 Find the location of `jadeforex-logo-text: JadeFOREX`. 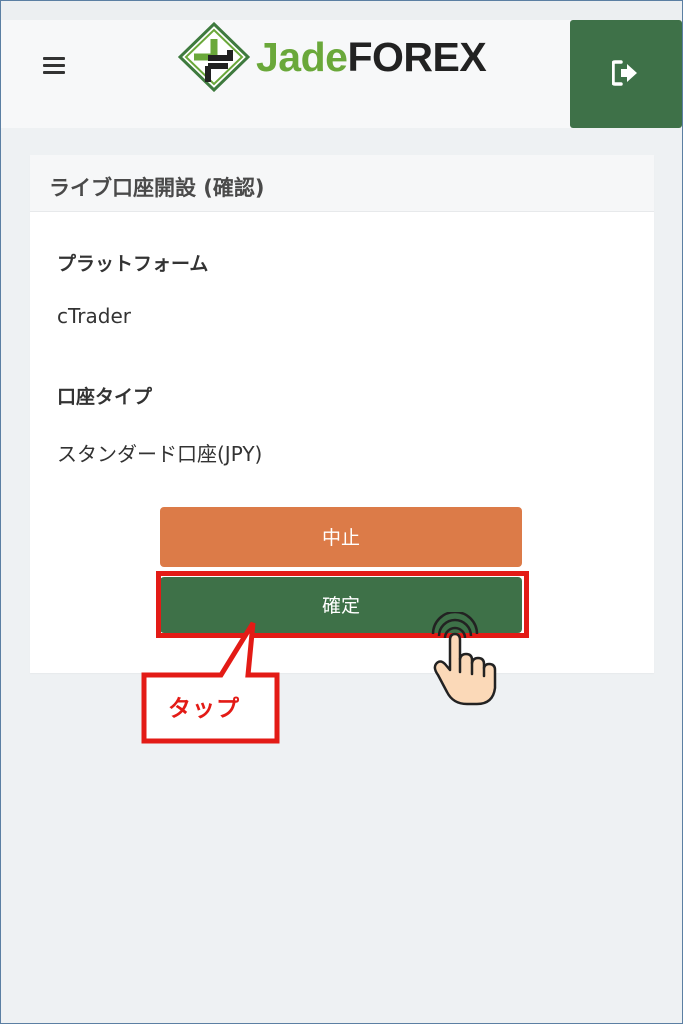

jadeforex-logo-text: JadeFOREX is located at coordinates (371, 57).